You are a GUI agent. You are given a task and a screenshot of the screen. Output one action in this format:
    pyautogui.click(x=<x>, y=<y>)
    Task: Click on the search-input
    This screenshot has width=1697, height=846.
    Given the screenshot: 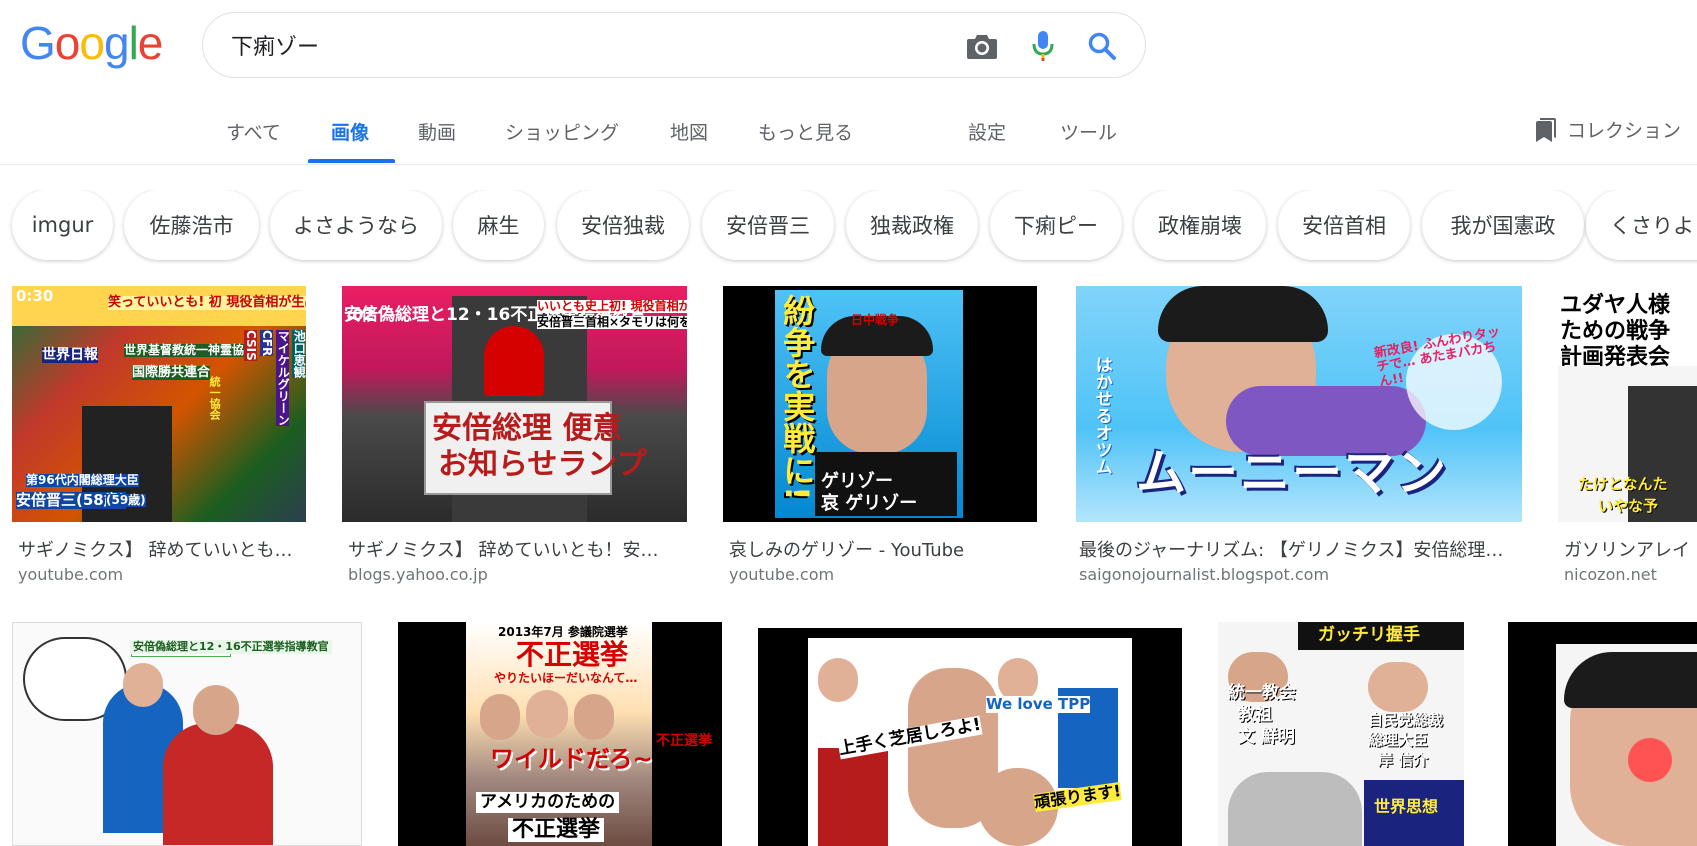 What is the action you would take?
    pyautogui.click(x=571, y=45)
    